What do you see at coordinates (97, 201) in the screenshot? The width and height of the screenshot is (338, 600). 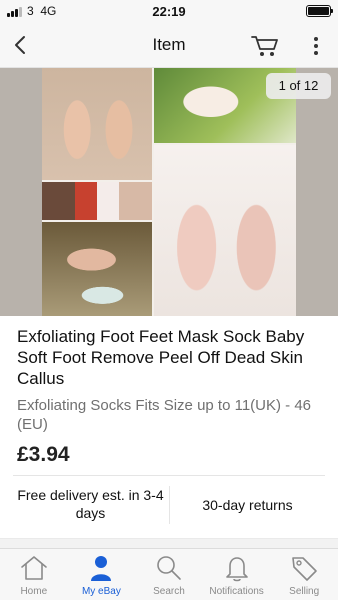 I see `photo-collage-strip` at bounding box center [97, 201].